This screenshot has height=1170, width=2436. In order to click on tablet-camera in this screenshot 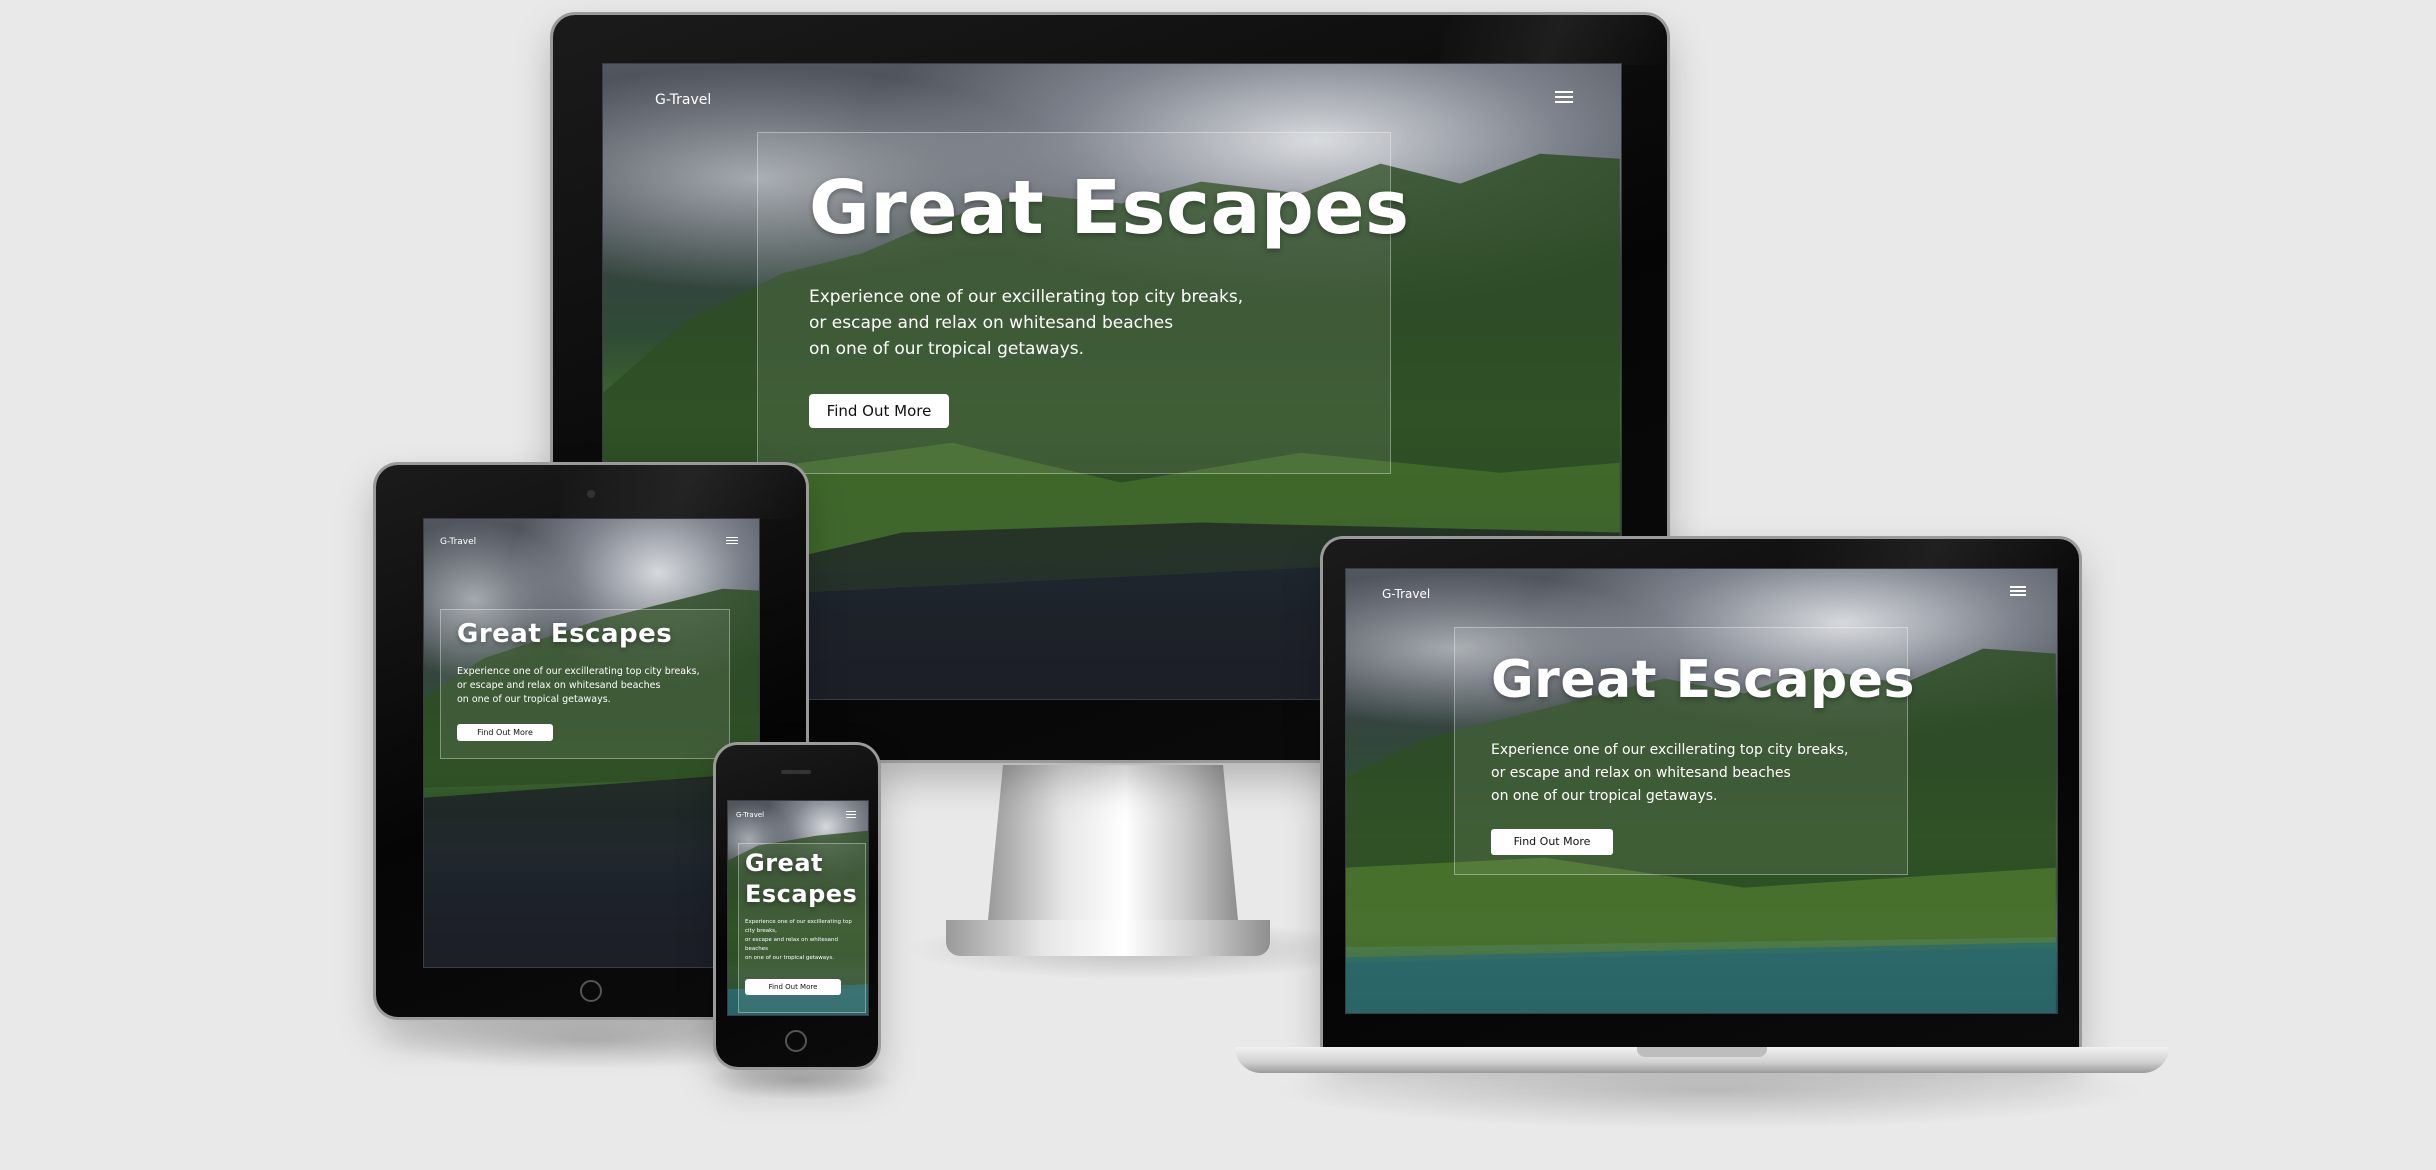, I will do `click(591, 494)`.